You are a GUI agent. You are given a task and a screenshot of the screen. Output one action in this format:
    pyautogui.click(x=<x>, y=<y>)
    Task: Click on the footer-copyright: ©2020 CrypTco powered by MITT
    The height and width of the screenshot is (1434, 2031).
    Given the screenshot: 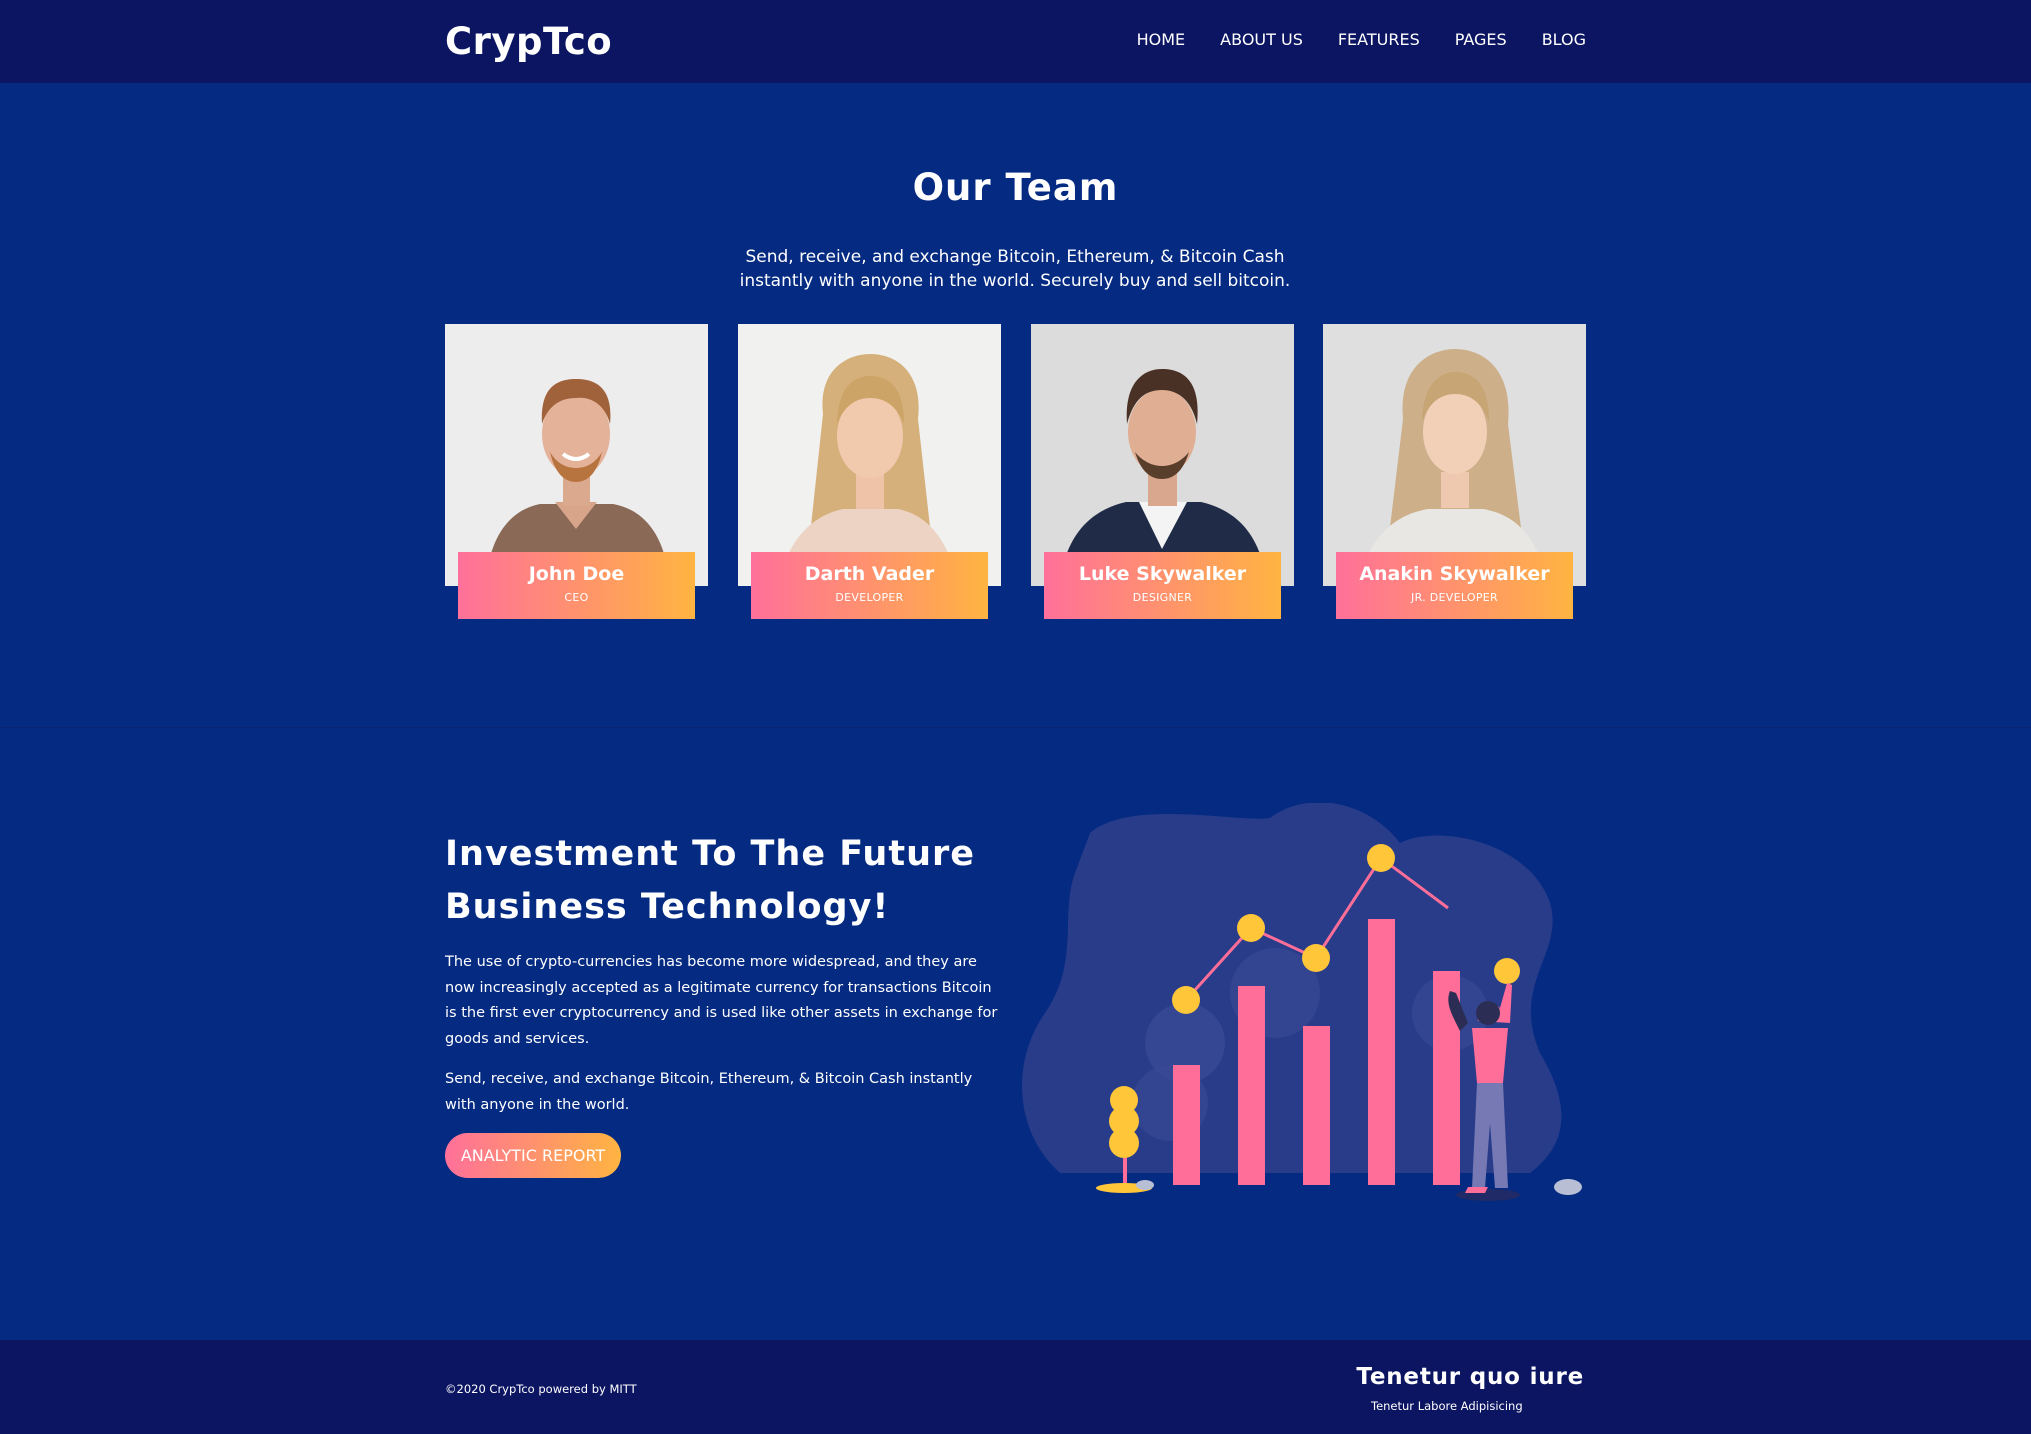 What is the action you would take?
    pyautogui.click(x=541, y=1389)
    